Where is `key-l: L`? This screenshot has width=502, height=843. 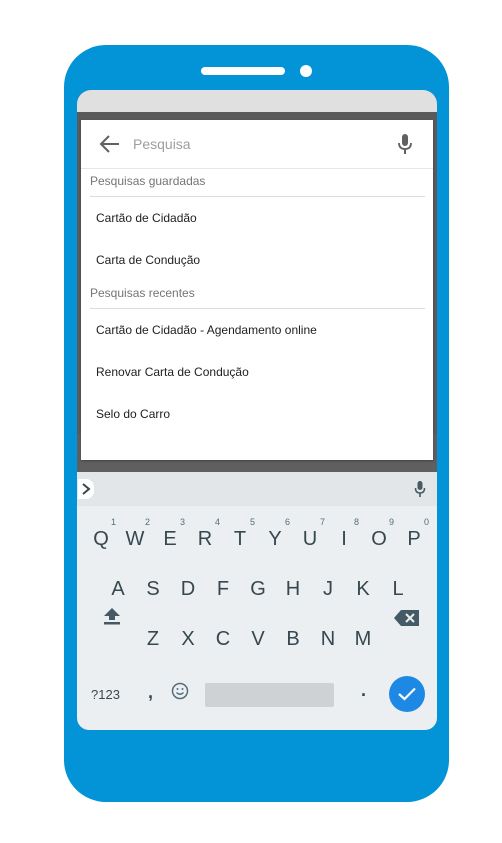 key-l: L is located at coordinates (398, 589).